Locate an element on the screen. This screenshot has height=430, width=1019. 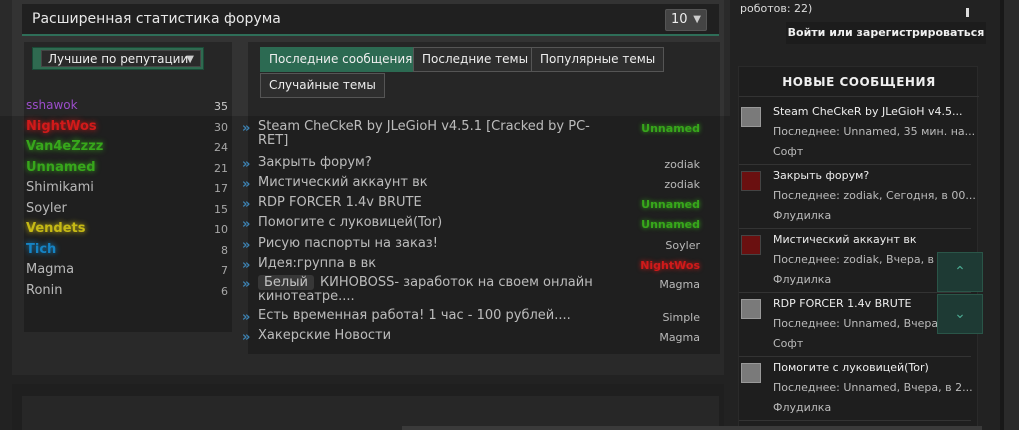
reputation-row: NightWos 30 is located at coordinates (127, 127).